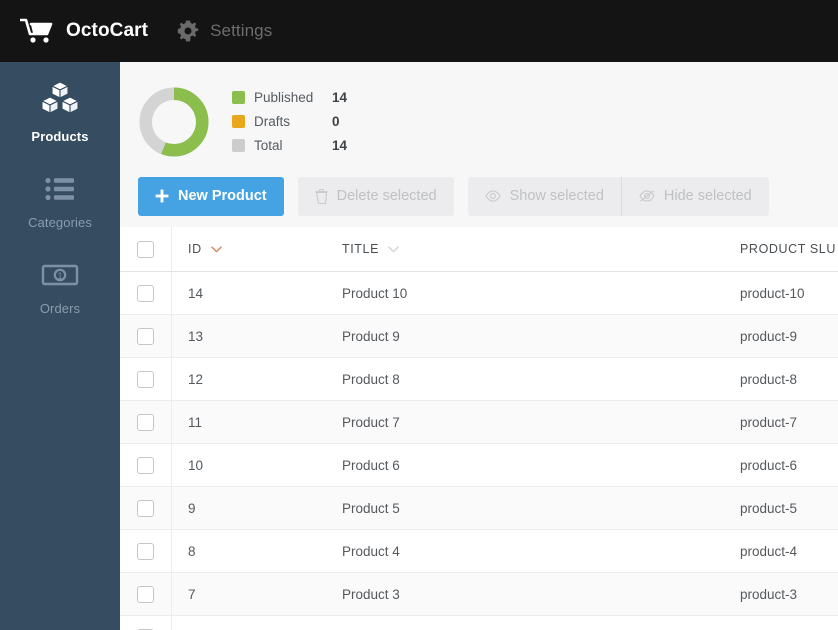 The width and height of the screenshot is (838, 630). What do you see at coordinates (60, 346) in the screenshot?
I see `sidebar: Products Categories 1 Orders` at bounding box center [60, 346].